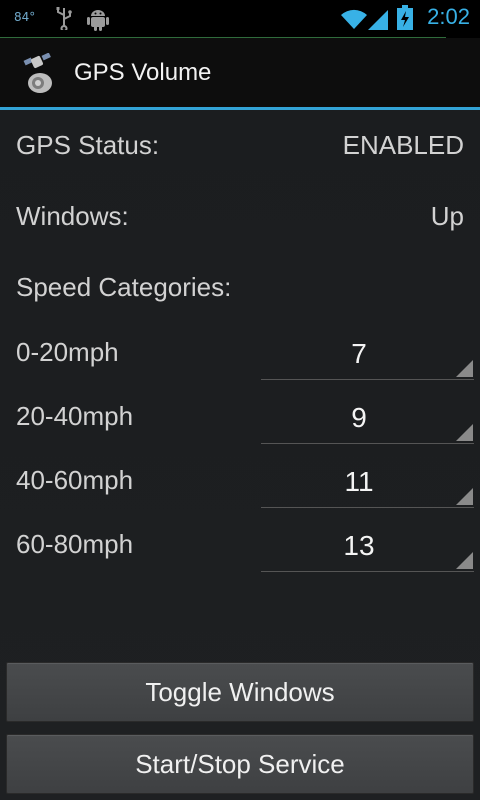 The height and width of the screenshot is (800, 480). Describe the element at coordinates (75, 416) in the screenshot. I see `speed-row-label: 20-40mph` at that location.